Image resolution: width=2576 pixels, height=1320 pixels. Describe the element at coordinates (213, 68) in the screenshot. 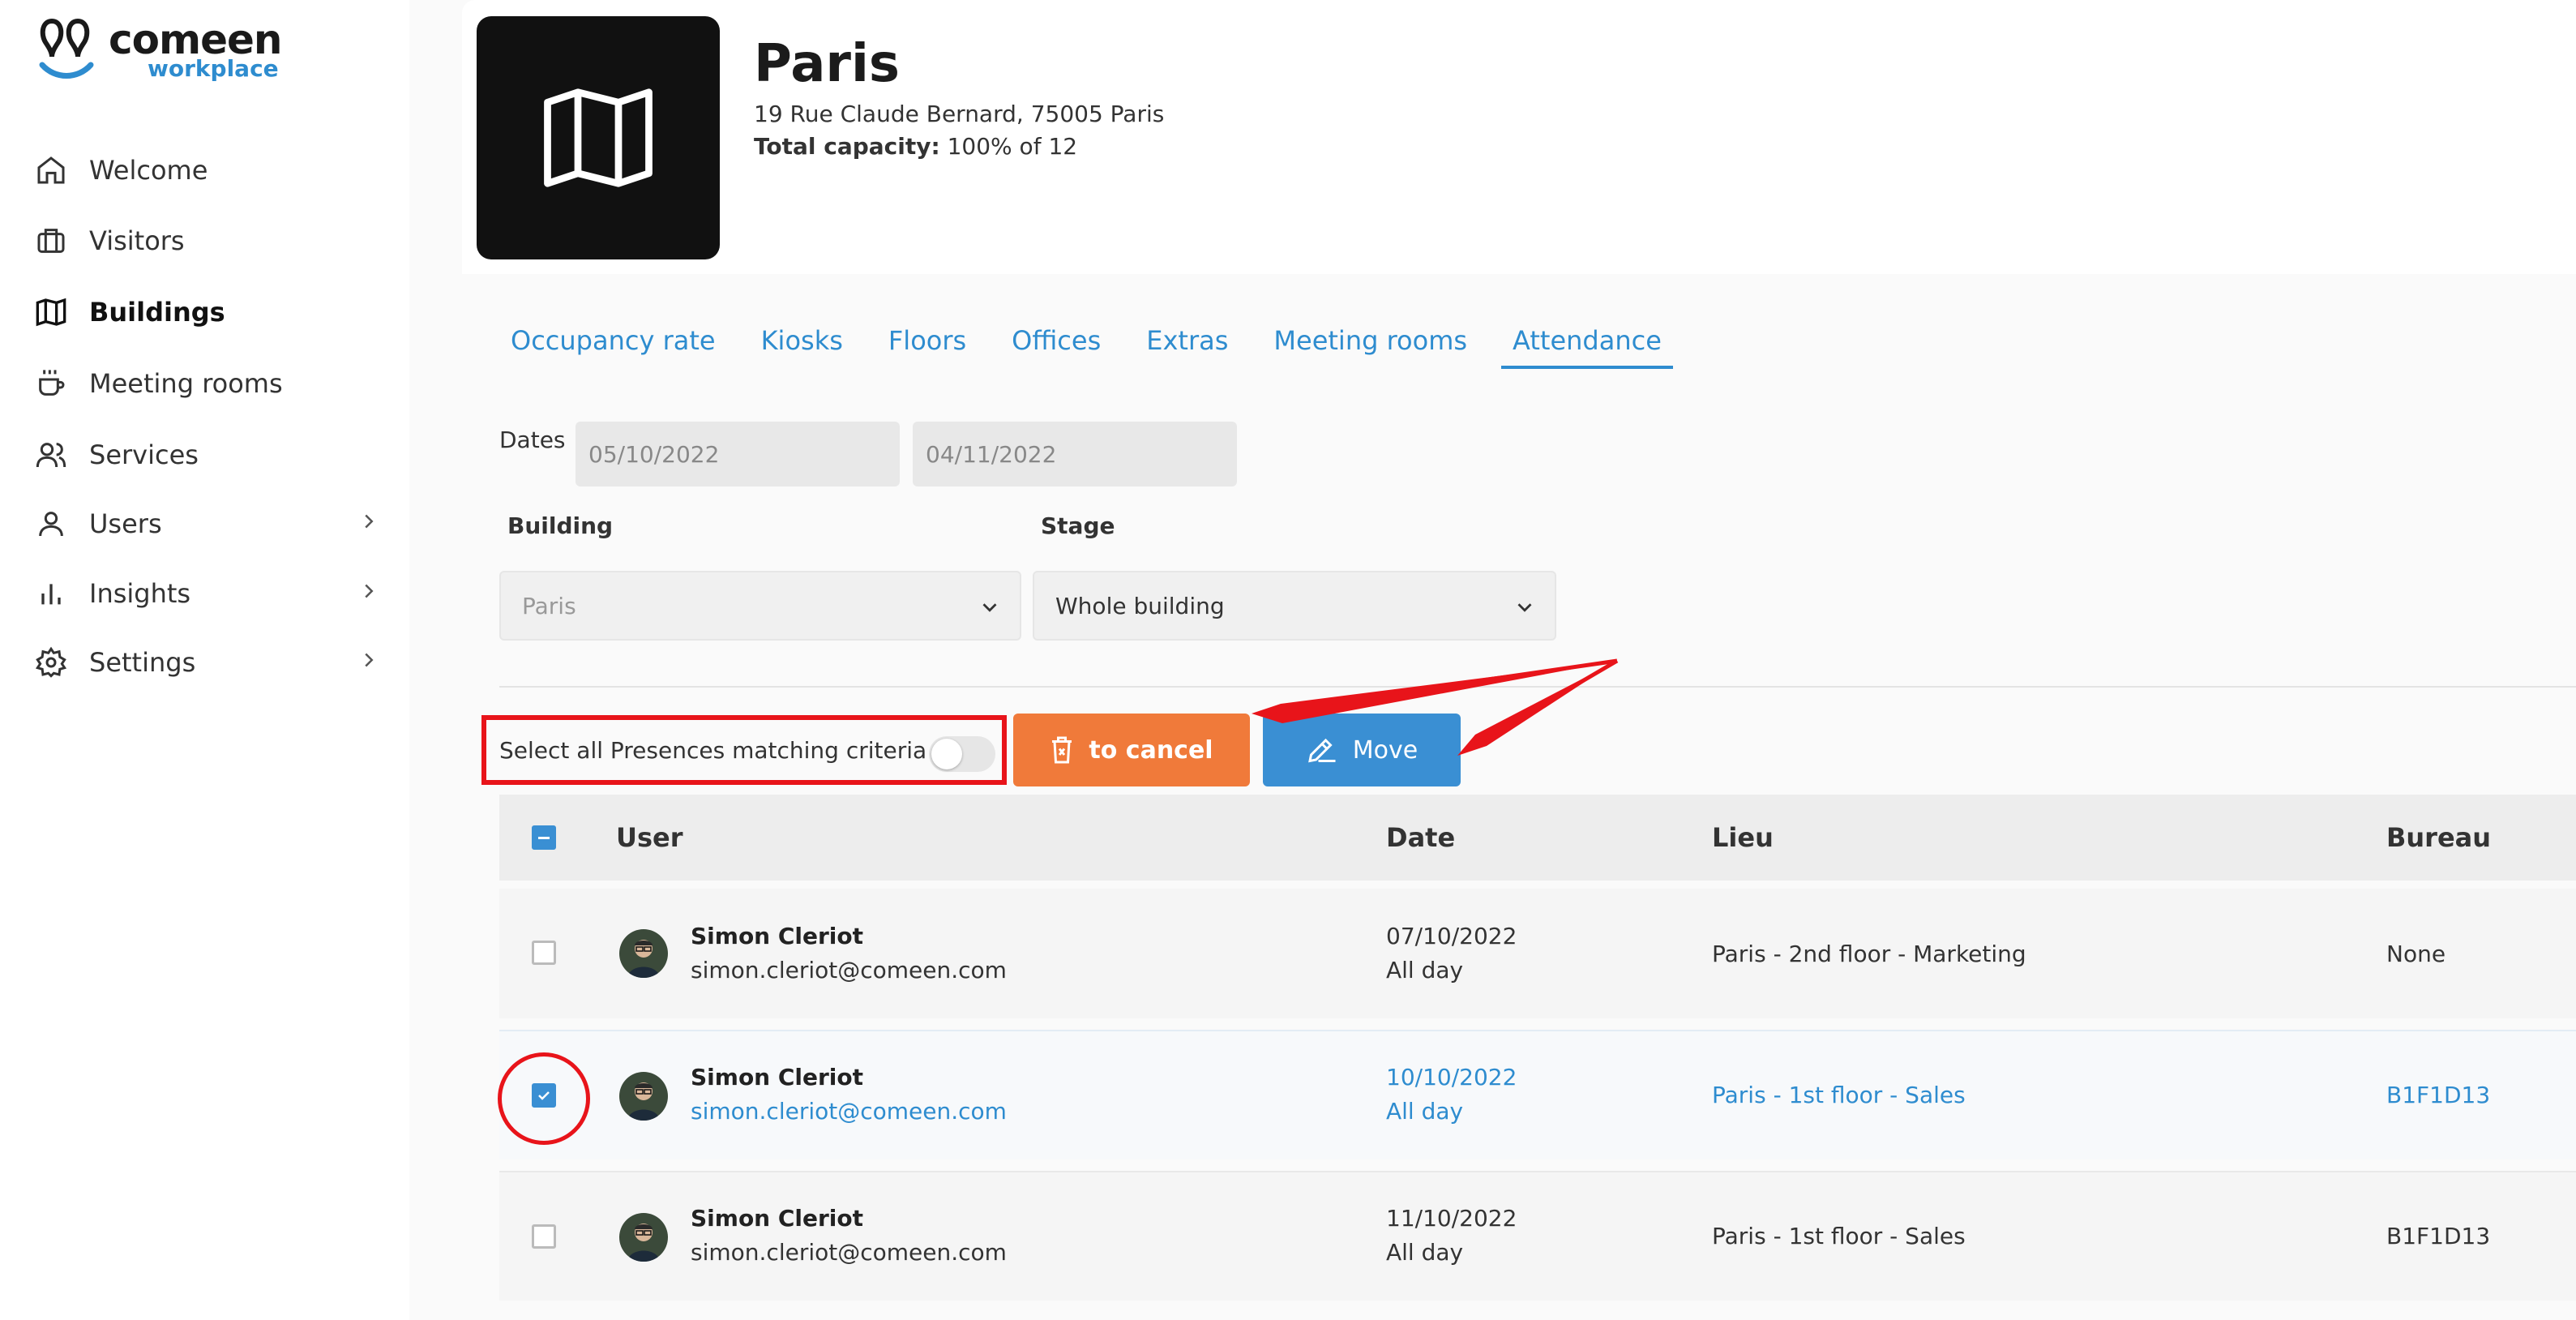

I see `brand-sub: workplace` at that location.